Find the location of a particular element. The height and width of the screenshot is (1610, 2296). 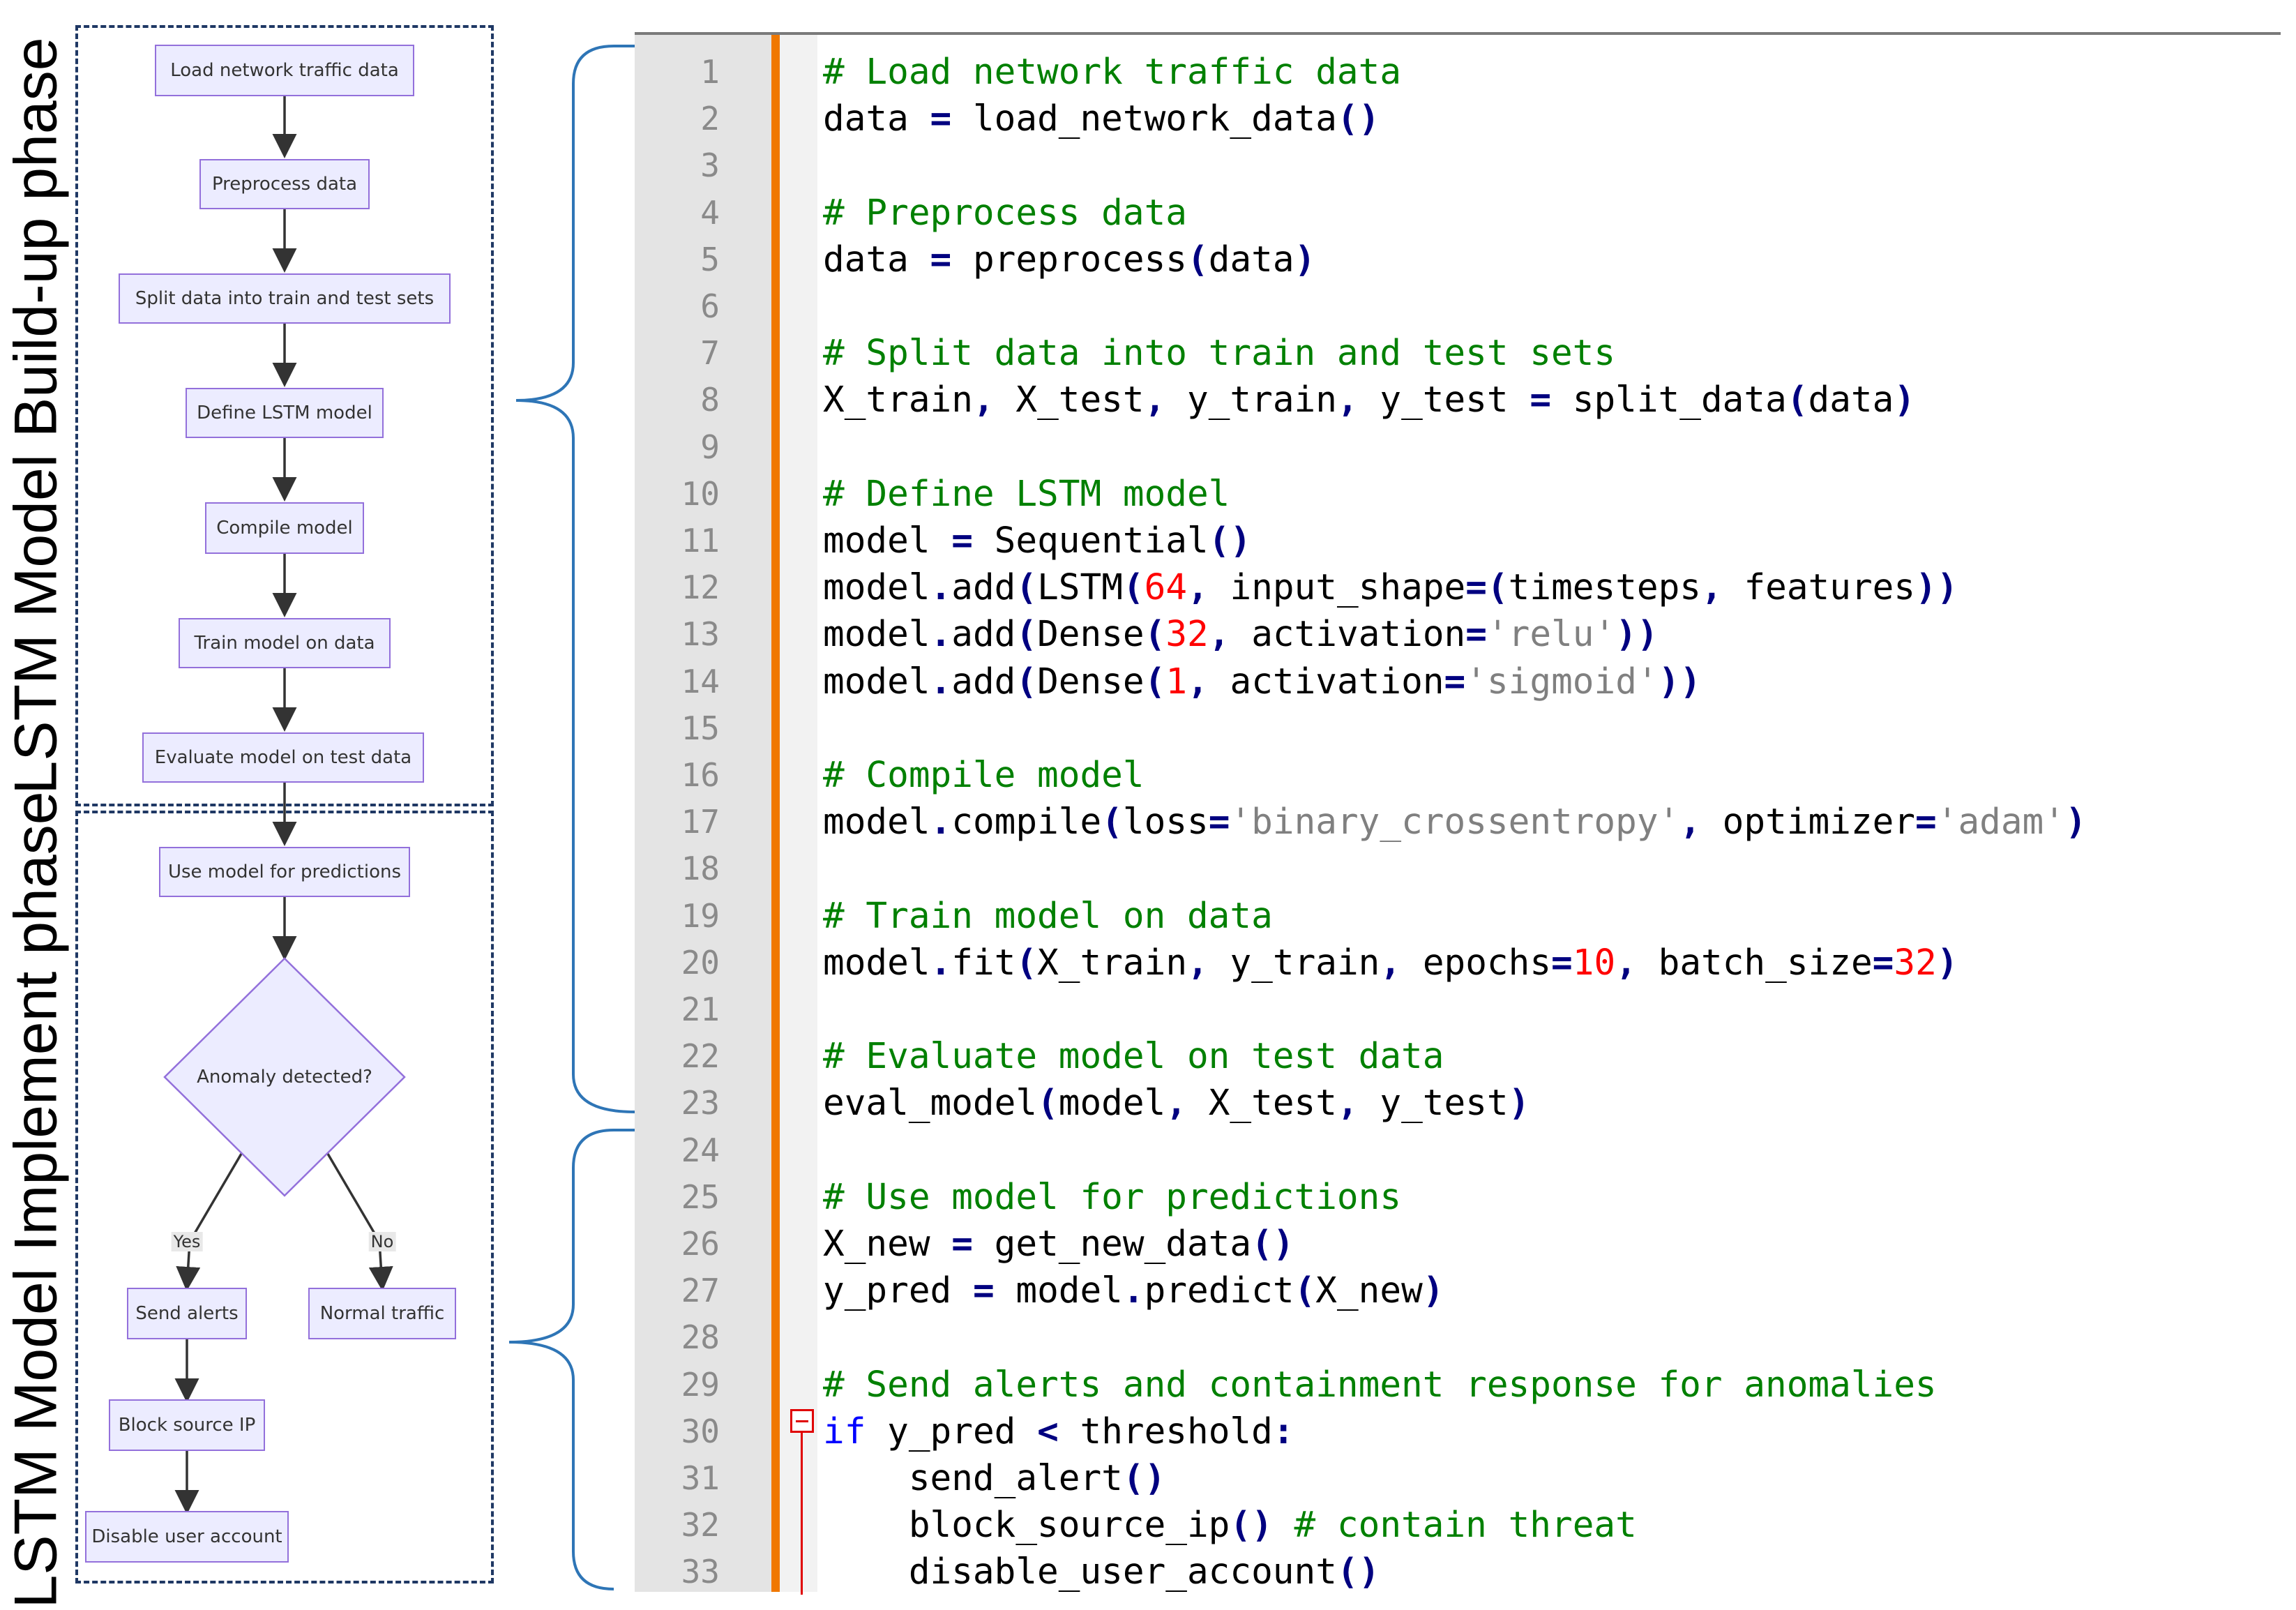

code-token: batch_size is located at coordinates (1755, 963).